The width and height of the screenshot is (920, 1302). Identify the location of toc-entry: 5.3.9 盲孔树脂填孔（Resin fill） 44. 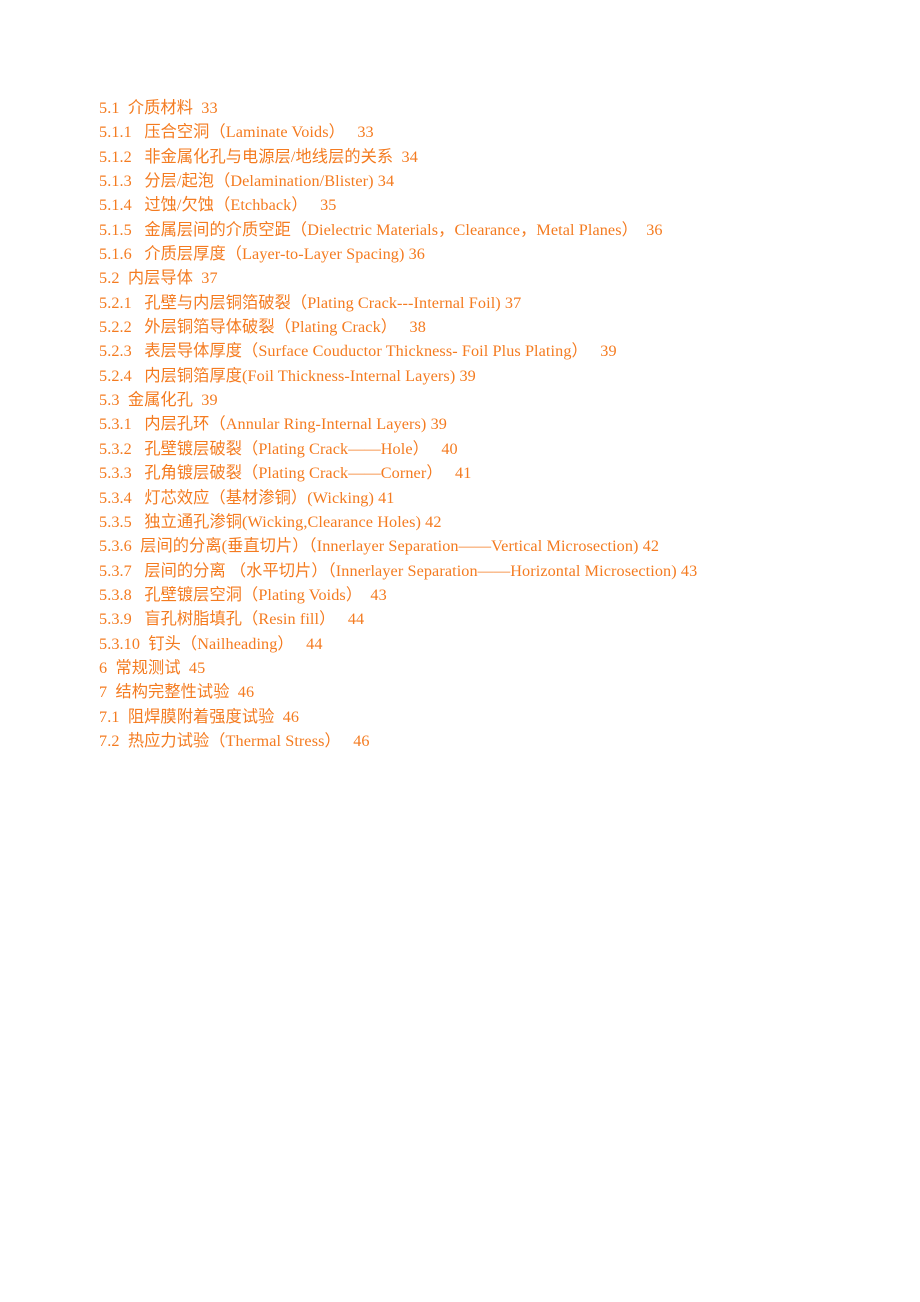
(479, 619).